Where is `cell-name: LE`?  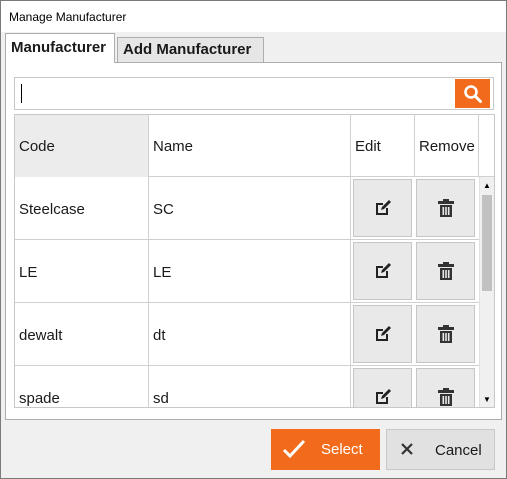
cell-name: LE is located at coordinates (250, 271).